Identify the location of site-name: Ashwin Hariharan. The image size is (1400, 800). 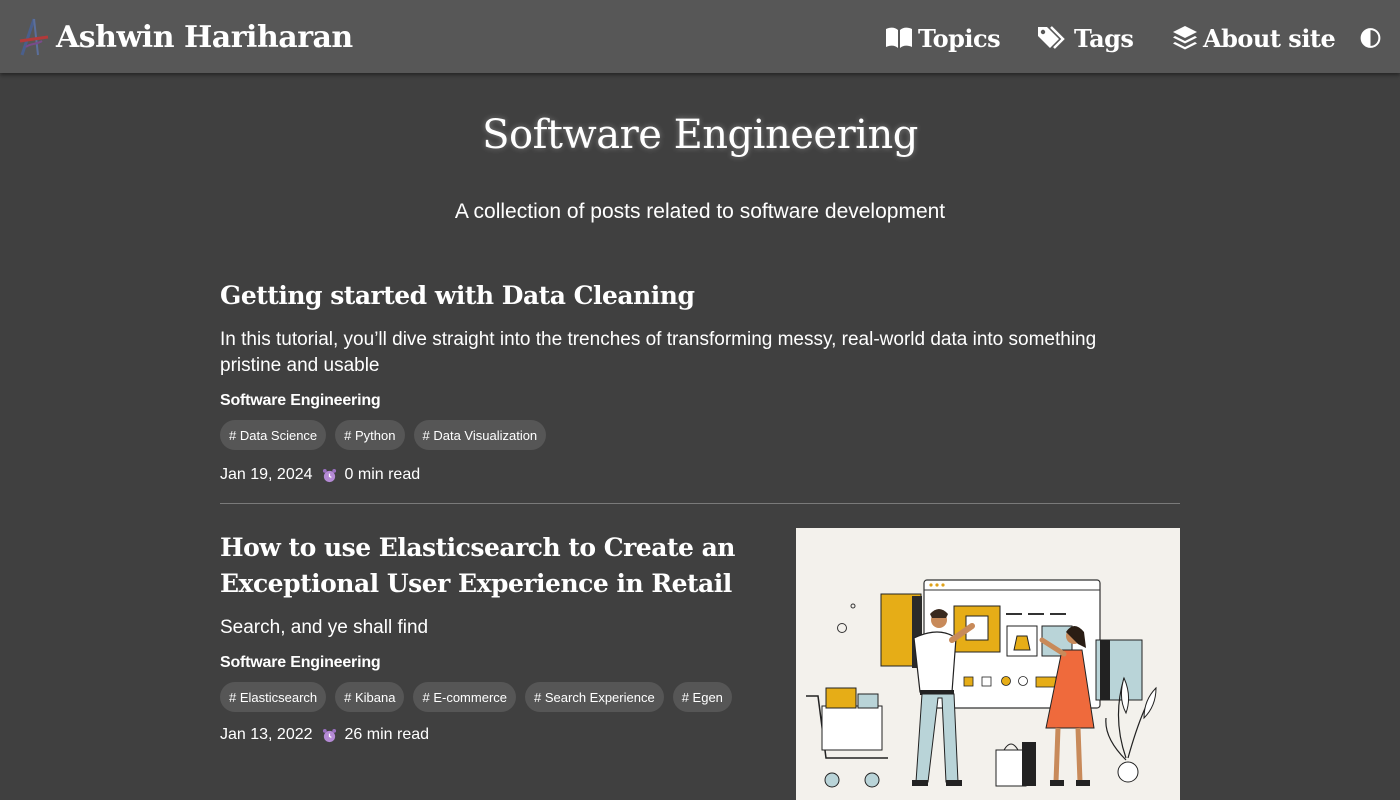
(204, 37).